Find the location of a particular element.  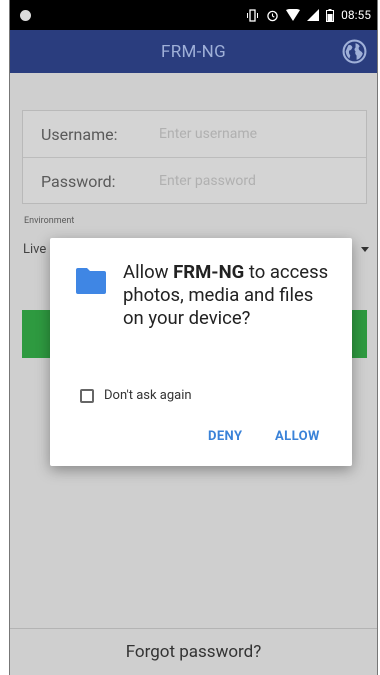

alarm-icon is located at coordinates (272, 15).